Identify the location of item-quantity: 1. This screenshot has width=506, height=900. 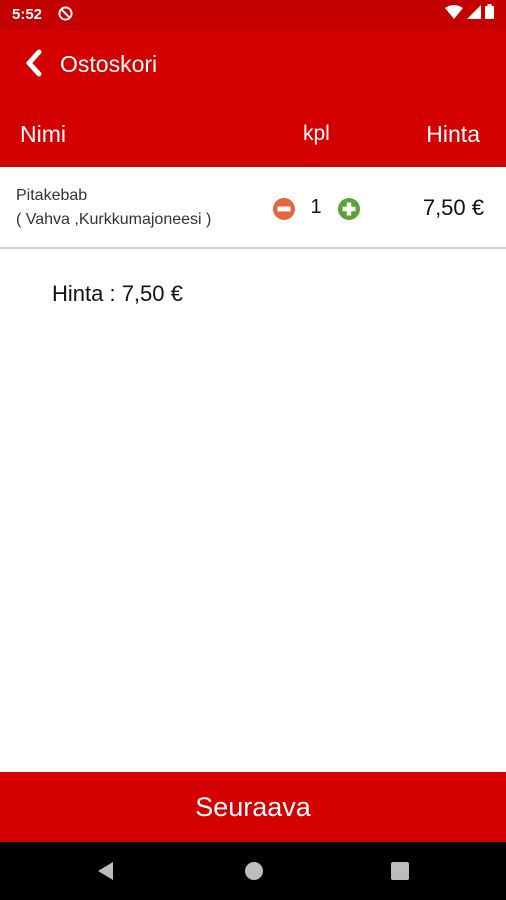
(316, 207).